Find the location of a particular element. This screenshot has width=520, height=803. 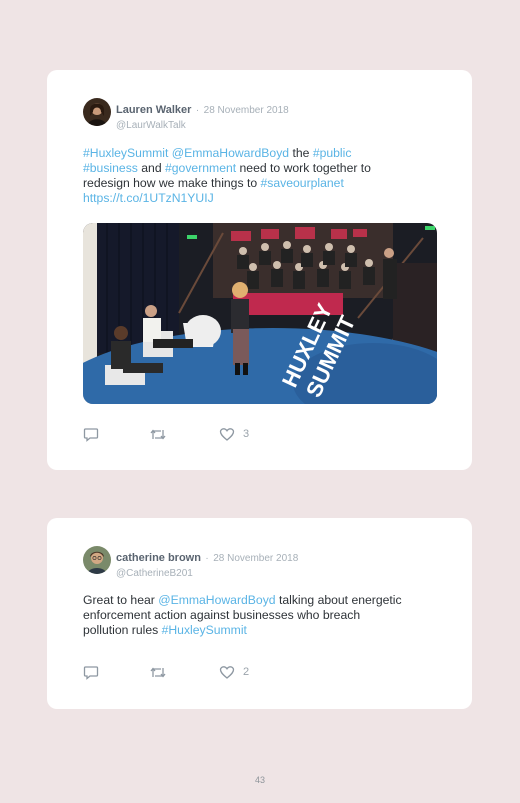

like-button: 3 is located at coordinates (234, 434).